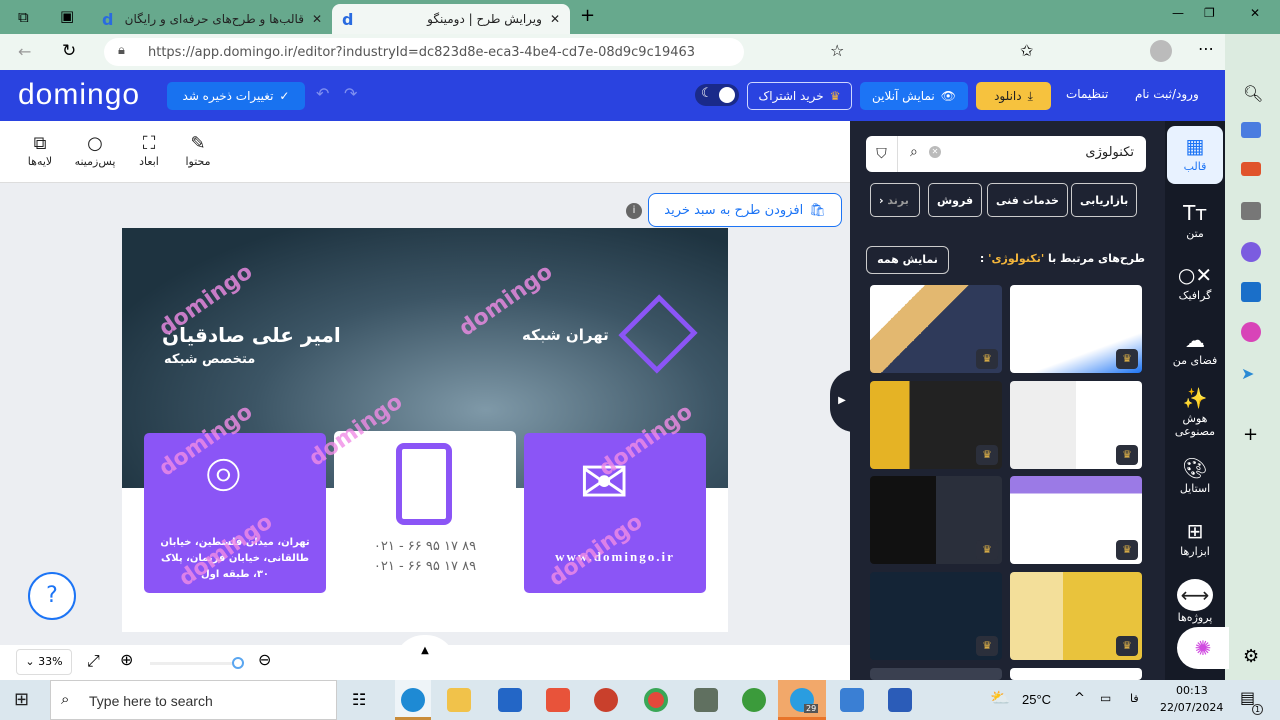  Describe the element at coordinates (634, 211) in the screenshot. I see `info-icon: i` at that location.